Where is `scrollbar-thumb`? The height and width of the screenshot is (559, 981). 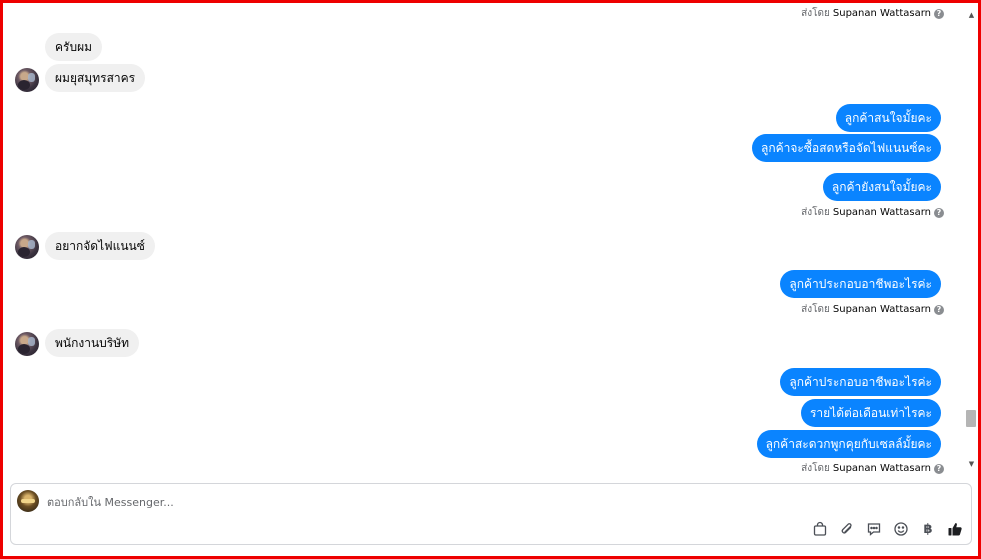
scrollbar-thumb is located at coordinates (971, 418).